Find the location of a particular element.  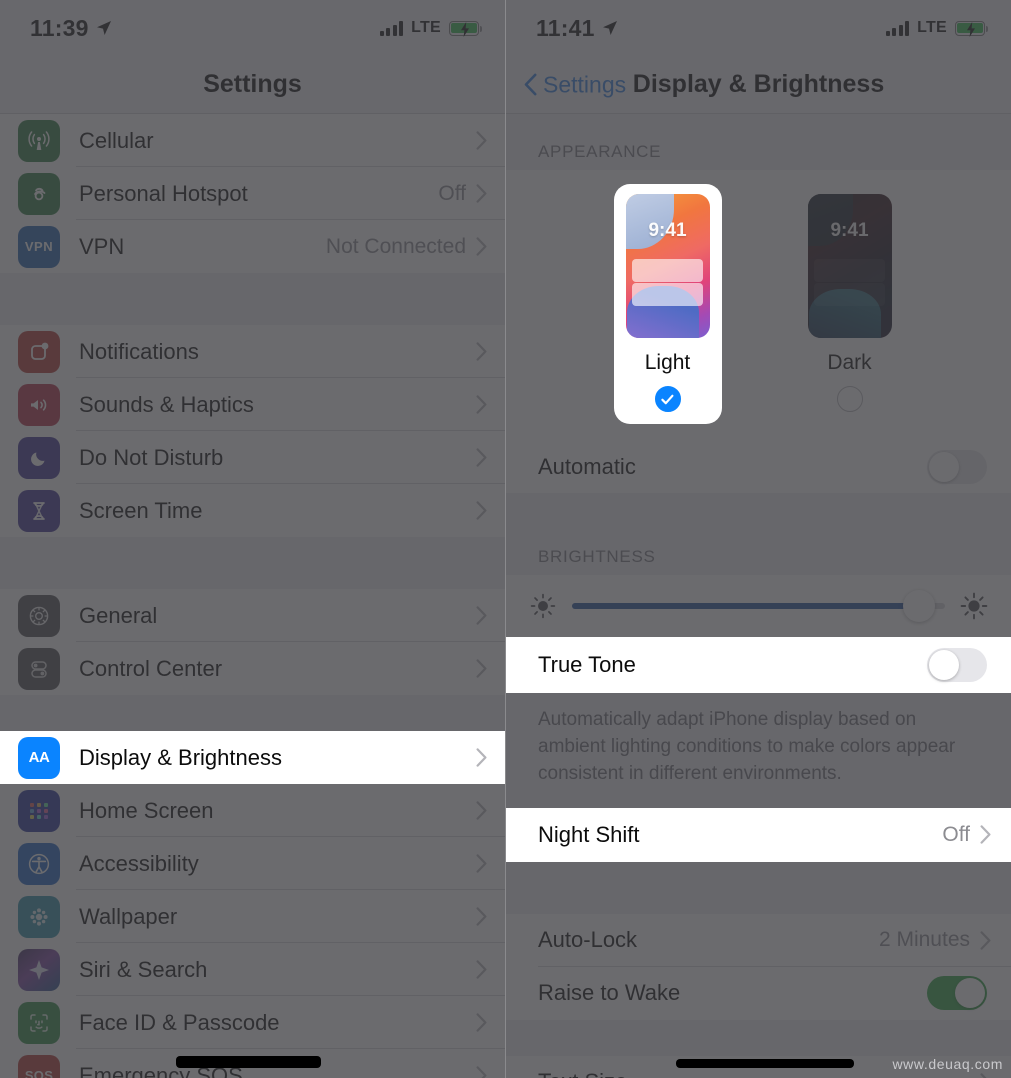

sidebar-item-siri-search: Siri & Search is located at coordinates (252, 969).